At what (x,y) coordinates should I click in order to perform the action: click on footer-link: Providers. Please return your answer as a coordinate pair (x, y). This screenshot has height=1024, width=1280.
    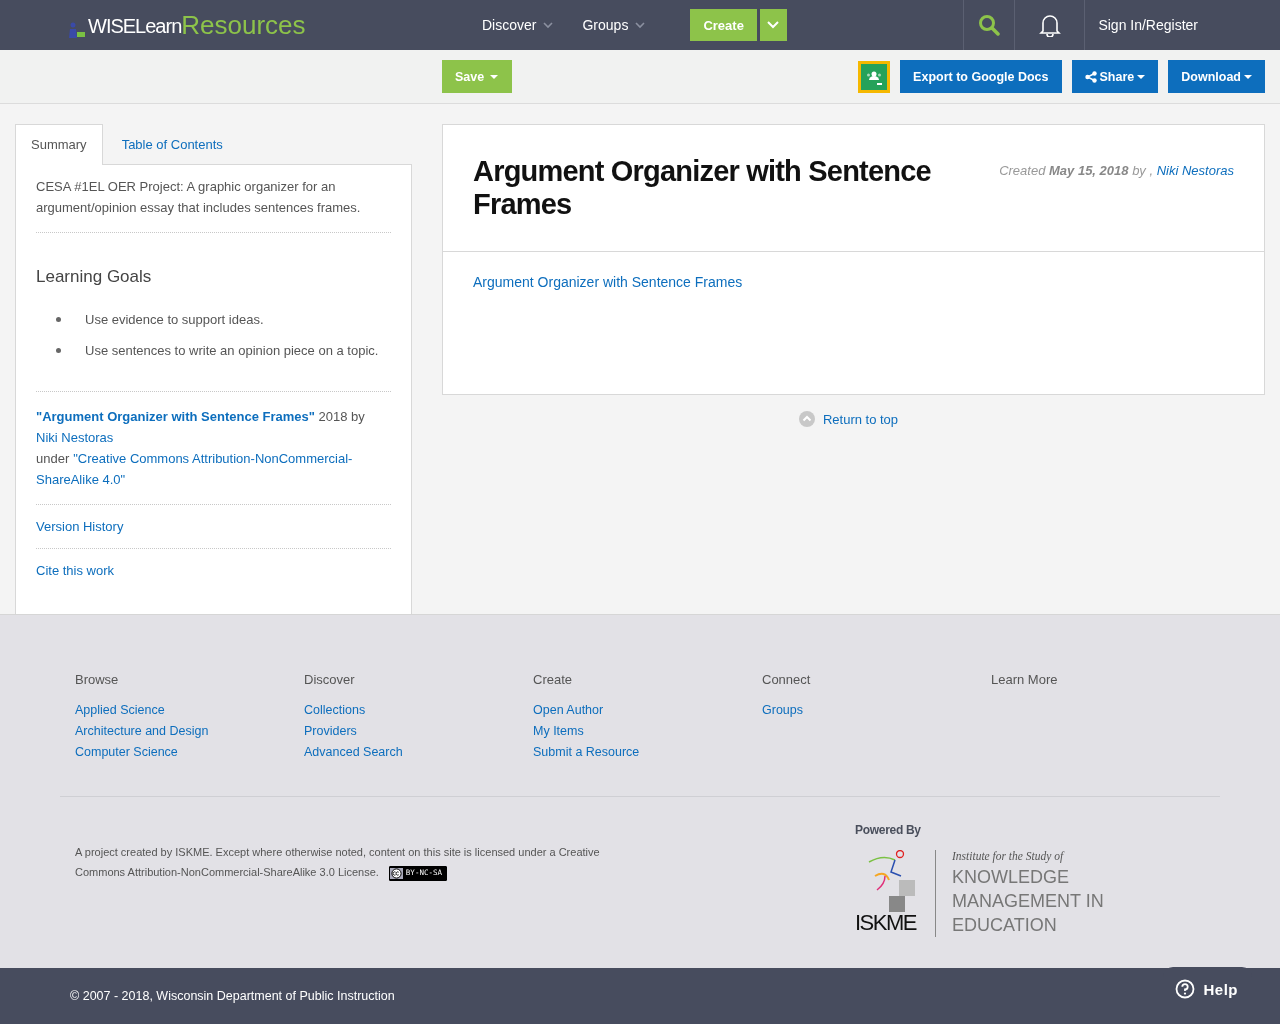
    Looking at the image, I should click on (418, 731).